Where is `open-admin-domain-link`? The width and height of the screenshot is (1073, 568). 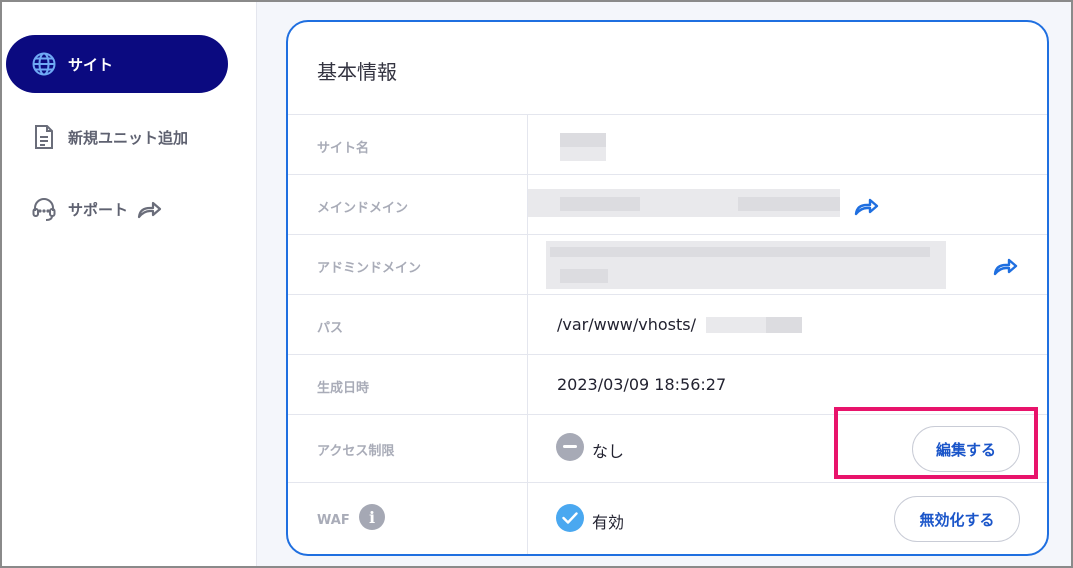 open-admin-domain-link is located at coordinates (1005, 266).